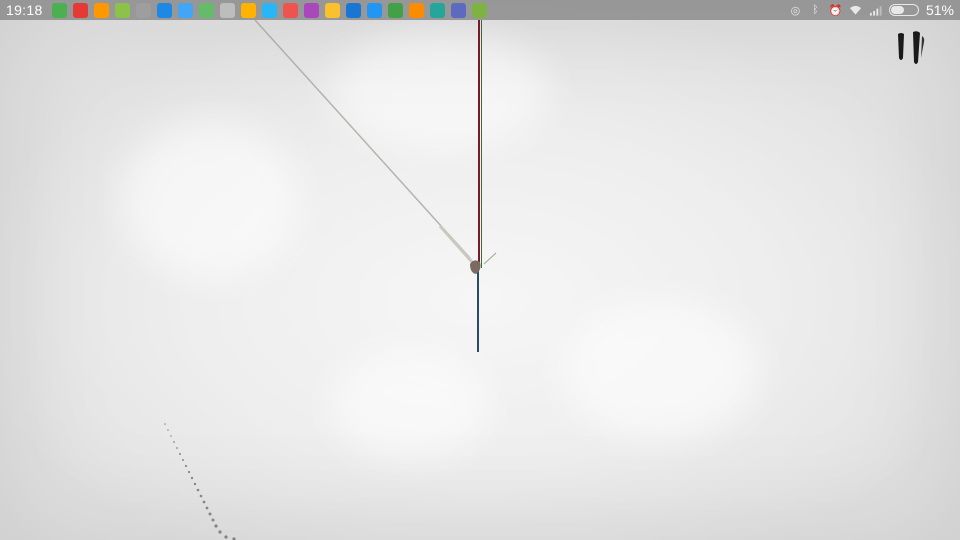  I want to click on pause-button, so click(912, 48).